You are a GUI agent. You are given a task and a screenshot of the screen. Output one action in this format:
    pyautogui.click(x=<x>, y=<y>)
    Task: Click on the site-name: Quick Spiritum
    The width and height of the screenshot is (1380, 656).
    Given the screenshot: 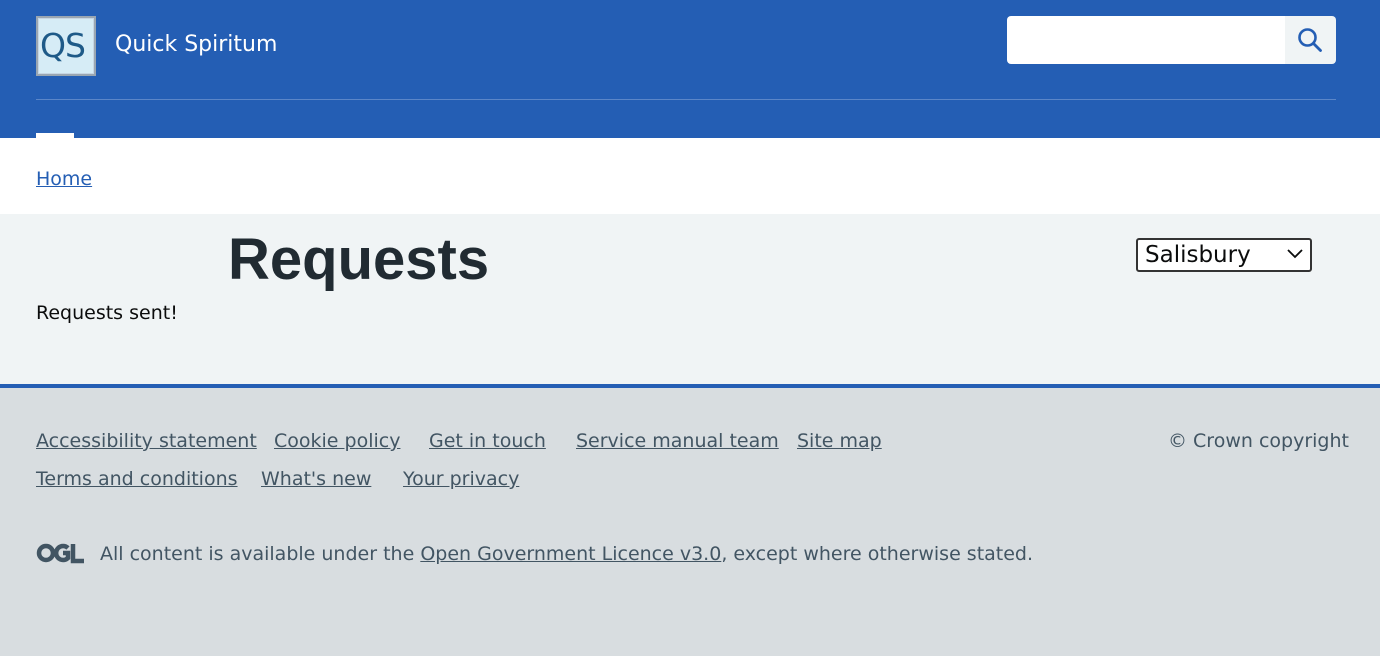 What is the action you would take?
    pyautogui.click(x=196, y=44)
    